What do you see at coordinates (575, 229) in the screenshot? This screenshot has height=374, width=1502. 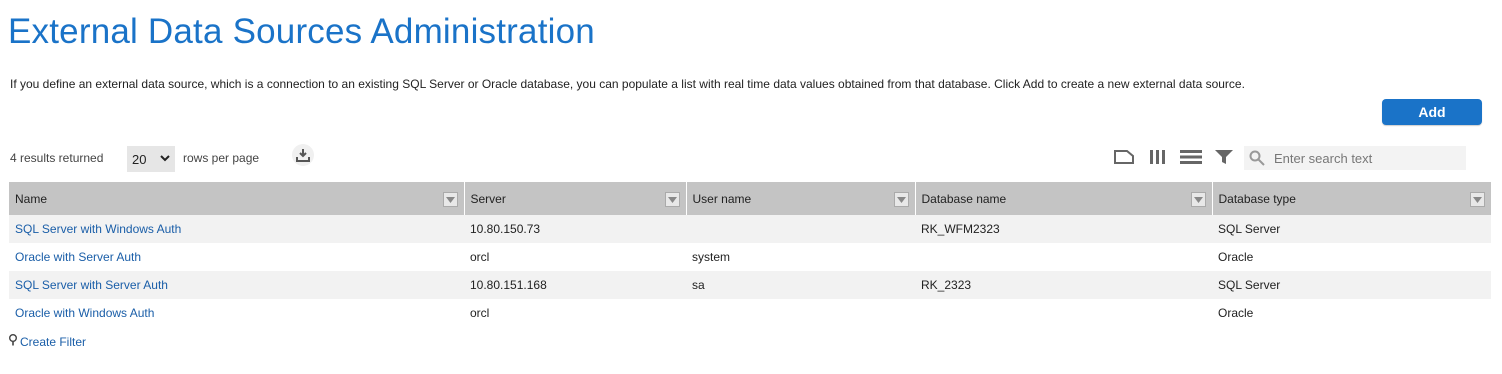 I see `cell-server: 10.80.150.73` at bounding box center [575, 229].